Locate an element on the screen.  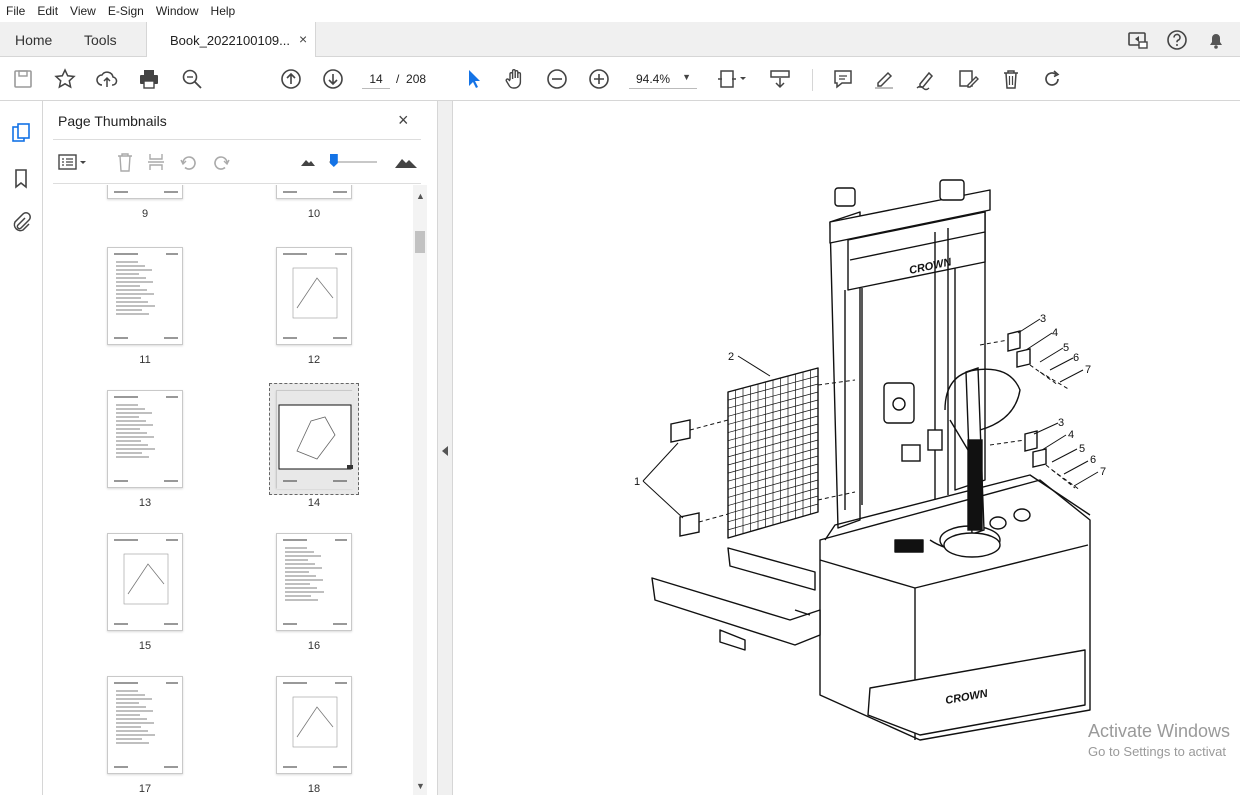
callout-number: 2 is located at coordinates (731, 357).